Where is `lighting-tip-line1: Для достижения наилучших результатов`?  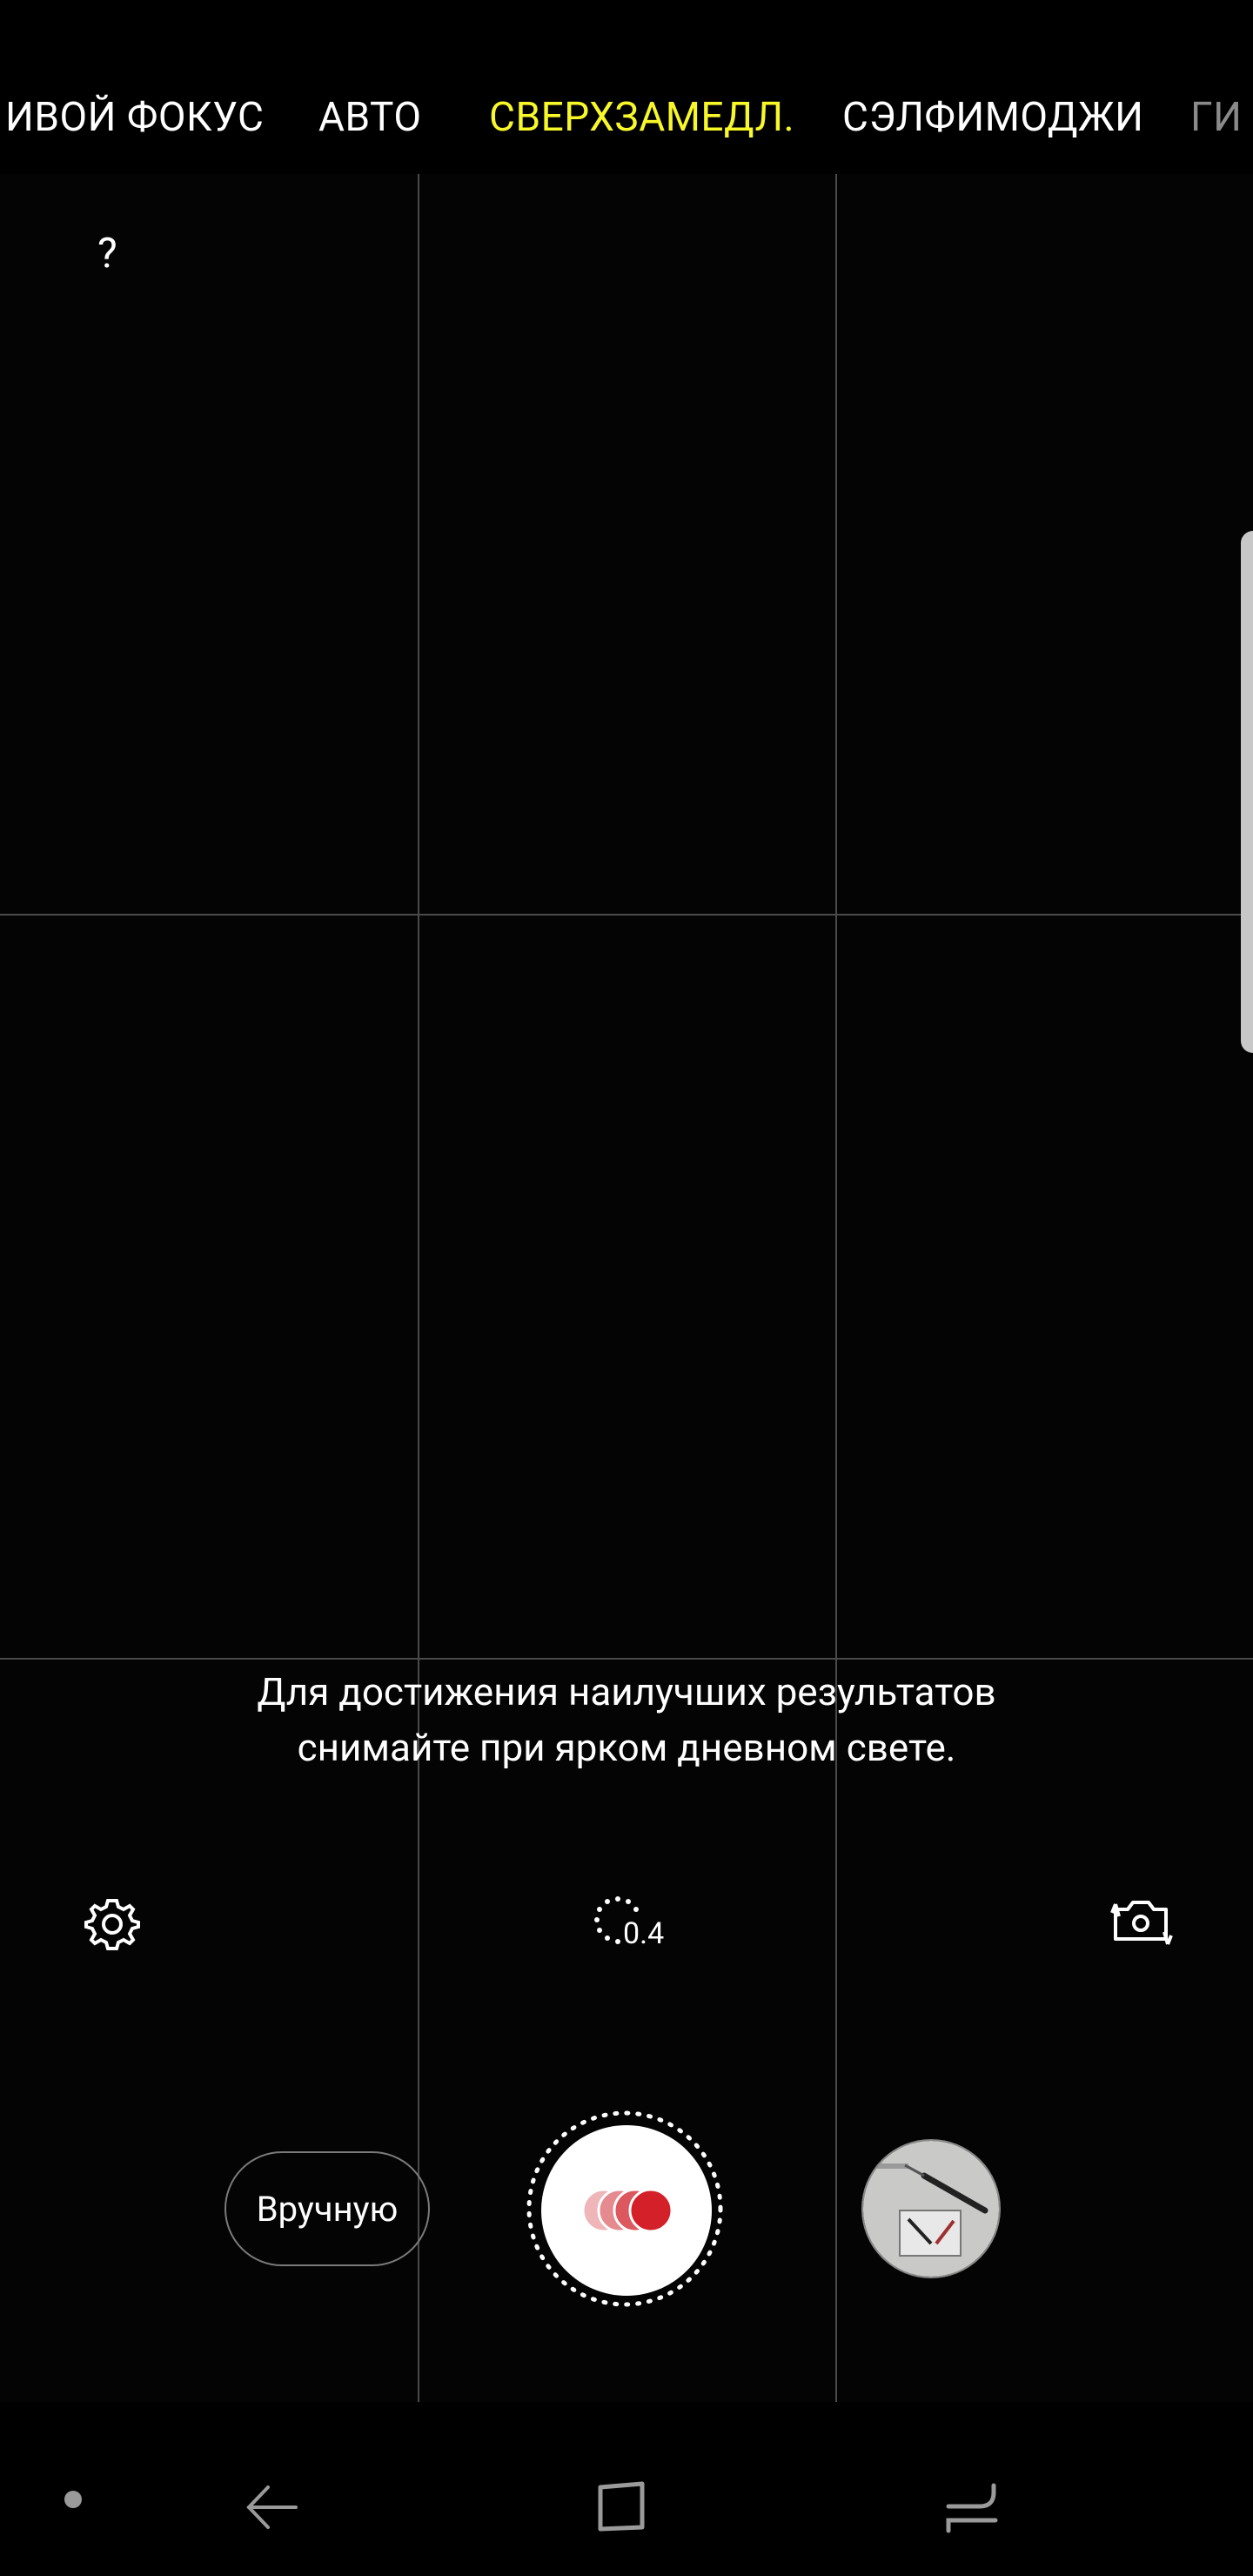
lighting-tip-line1: Для достижения наилучших результатов is located at coordinates (626, 1692).